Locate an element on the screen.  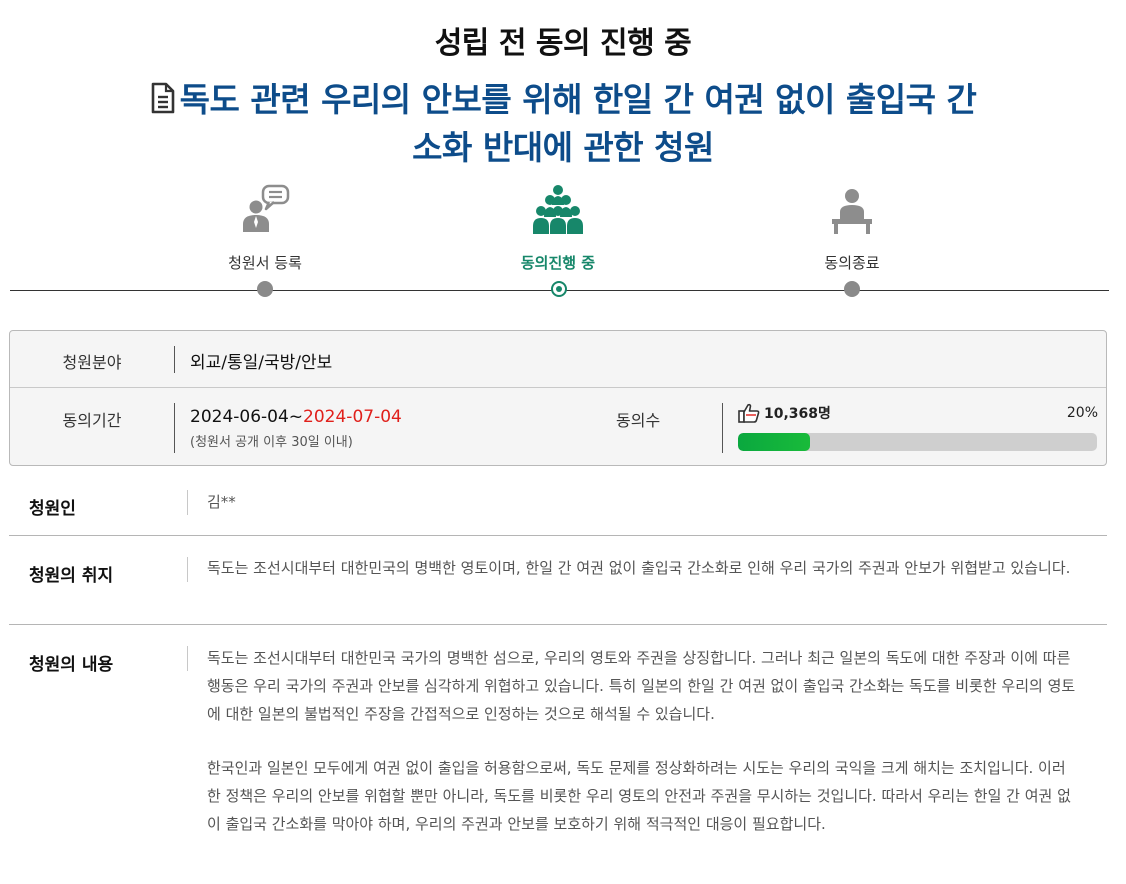
step-in-progress: 동의진행 중 is located at coordinates (558, 226).